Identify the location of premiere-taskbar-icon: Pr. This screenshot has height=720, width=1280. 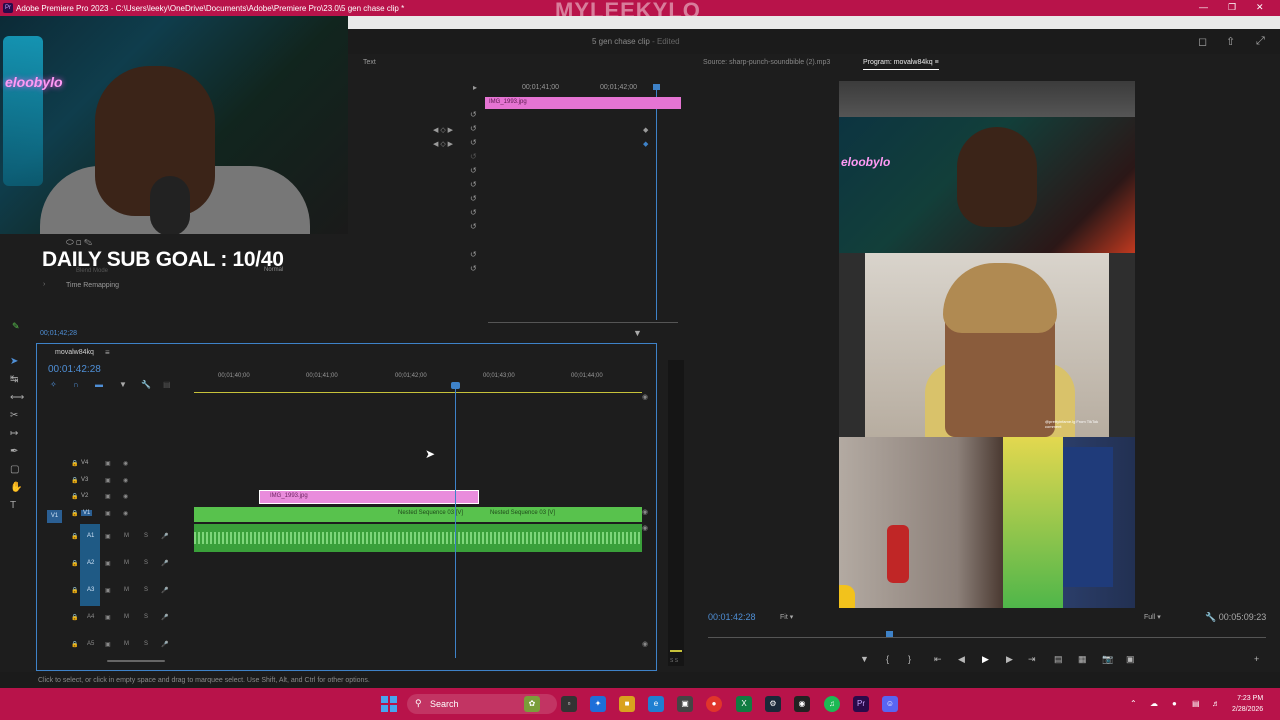
(861, 704).